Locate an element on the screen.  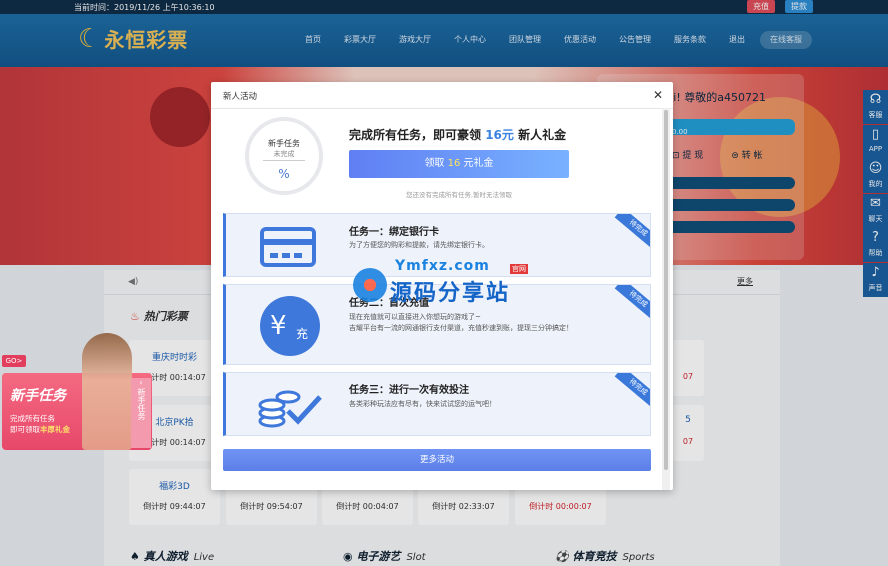
ring-title: 新手任务 is located at coordinates (284, 143).